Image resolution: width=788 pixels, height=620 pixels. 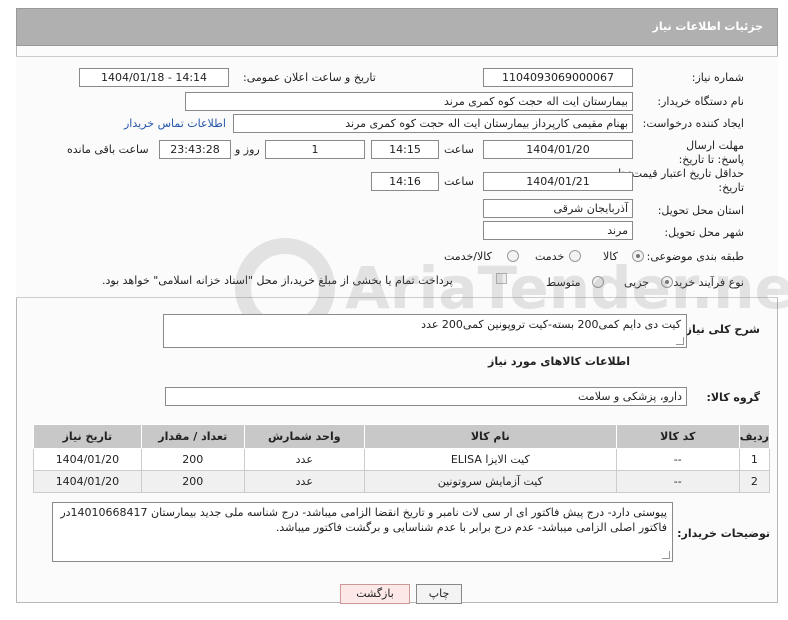 I want to click on page-title: جزئیات اطلاعات نیاز, so click(x=708, y=26).